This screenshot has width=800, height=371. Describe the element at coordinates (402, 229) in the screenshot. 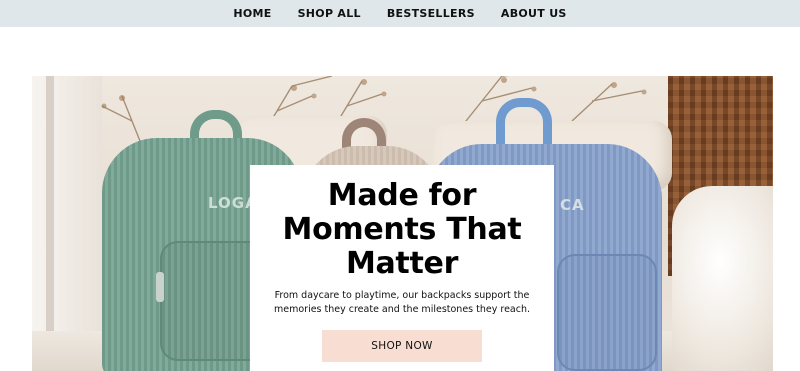

I see `hero-title: Made for Moments That Matter` at that location.